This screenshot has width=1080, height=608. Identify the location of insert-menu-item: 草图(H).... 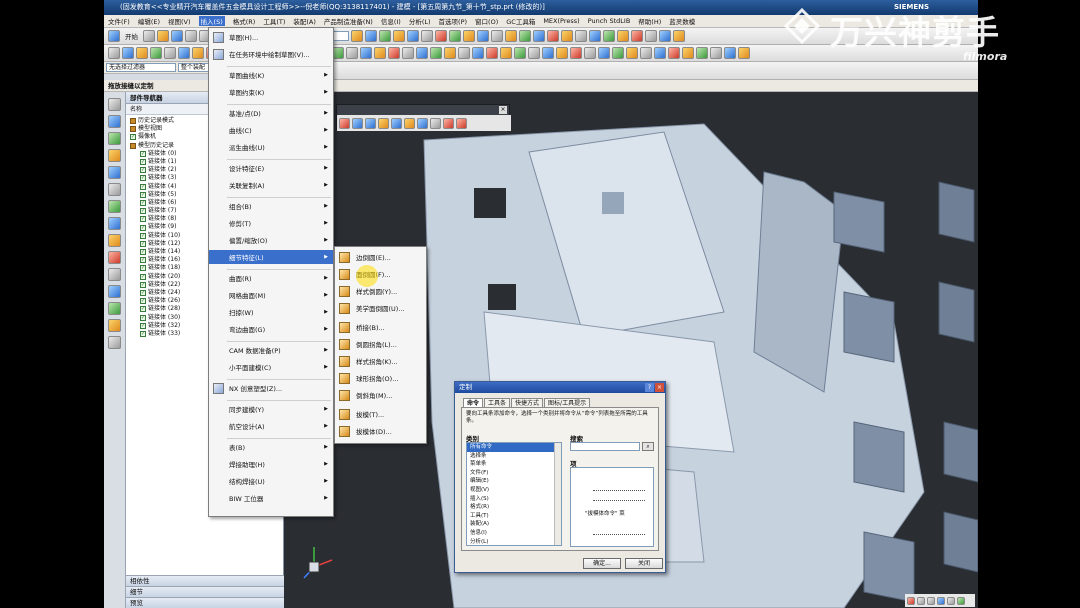
(271, 37).